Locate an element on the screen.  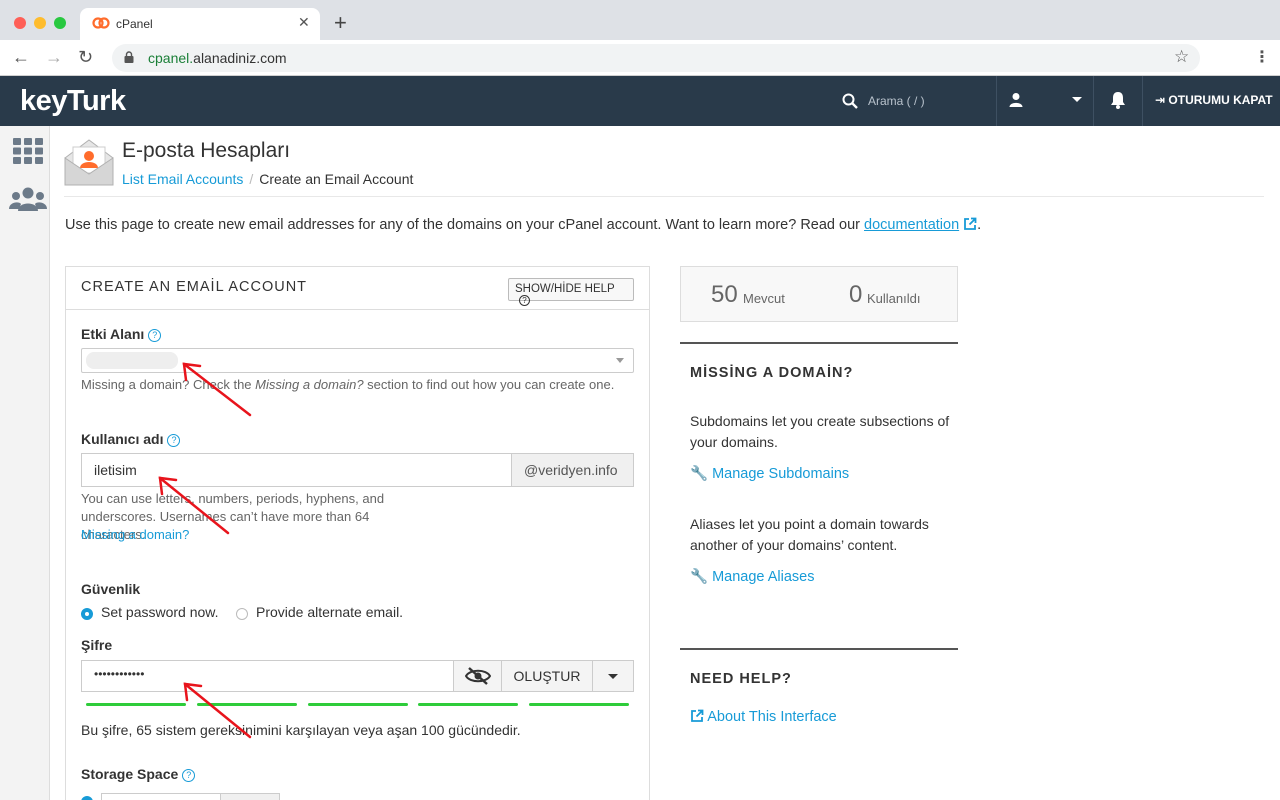
tab-close-icon: ✕ is located at coordinates (304, 22).